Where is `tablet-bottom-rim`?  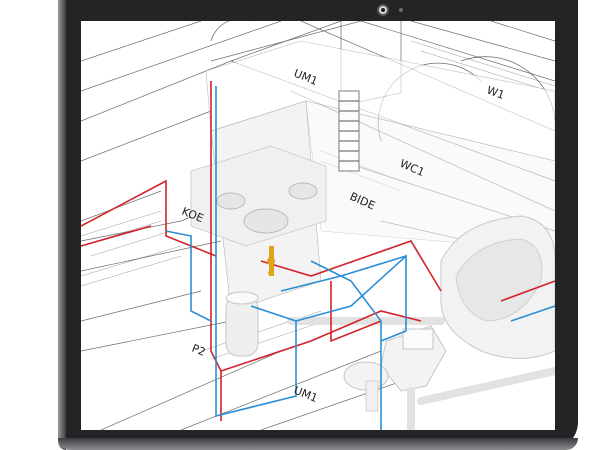 tablet-bottom-rim is located at coordinates (318, 444).